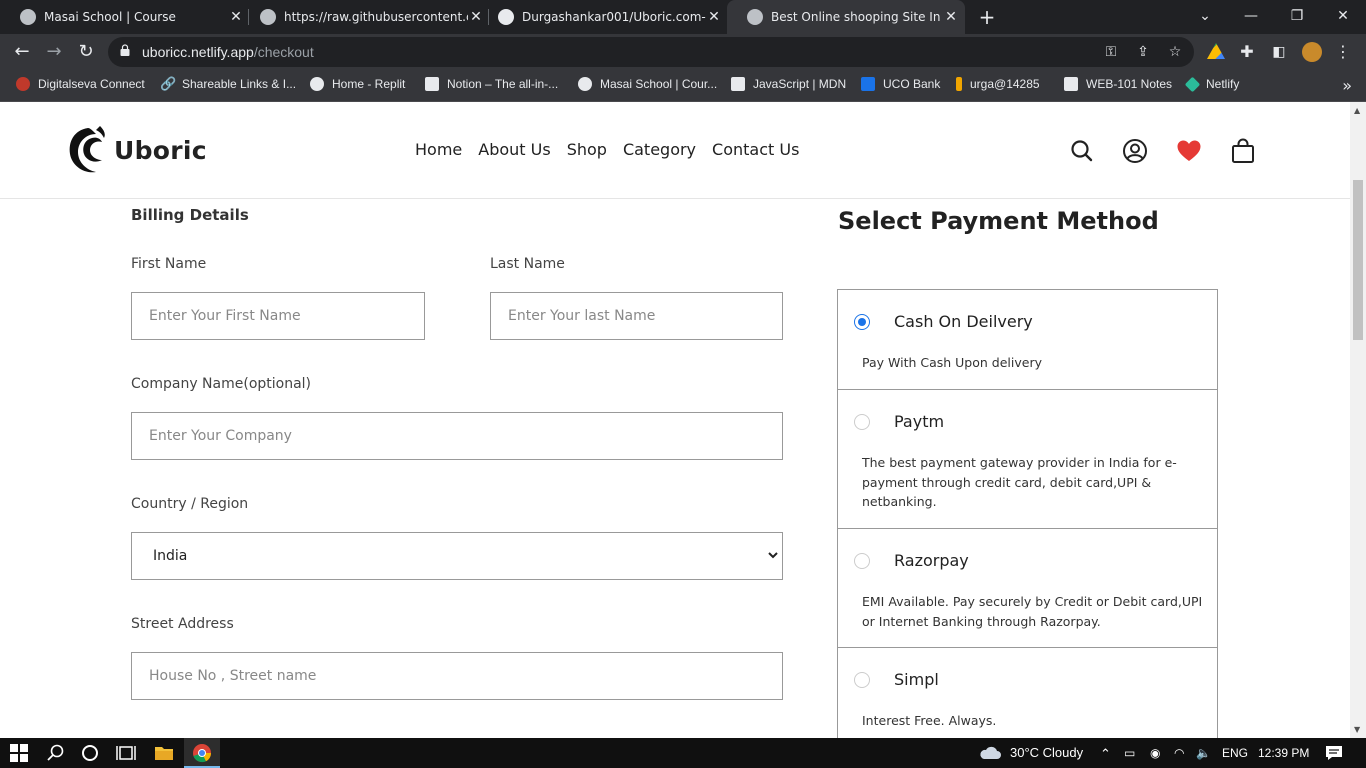 The image size is (1366, 768). Describe the element at coordinates (376, 17) in the screenshot. I see `tab-title: https://raw.githubusercontent.co` at that location.